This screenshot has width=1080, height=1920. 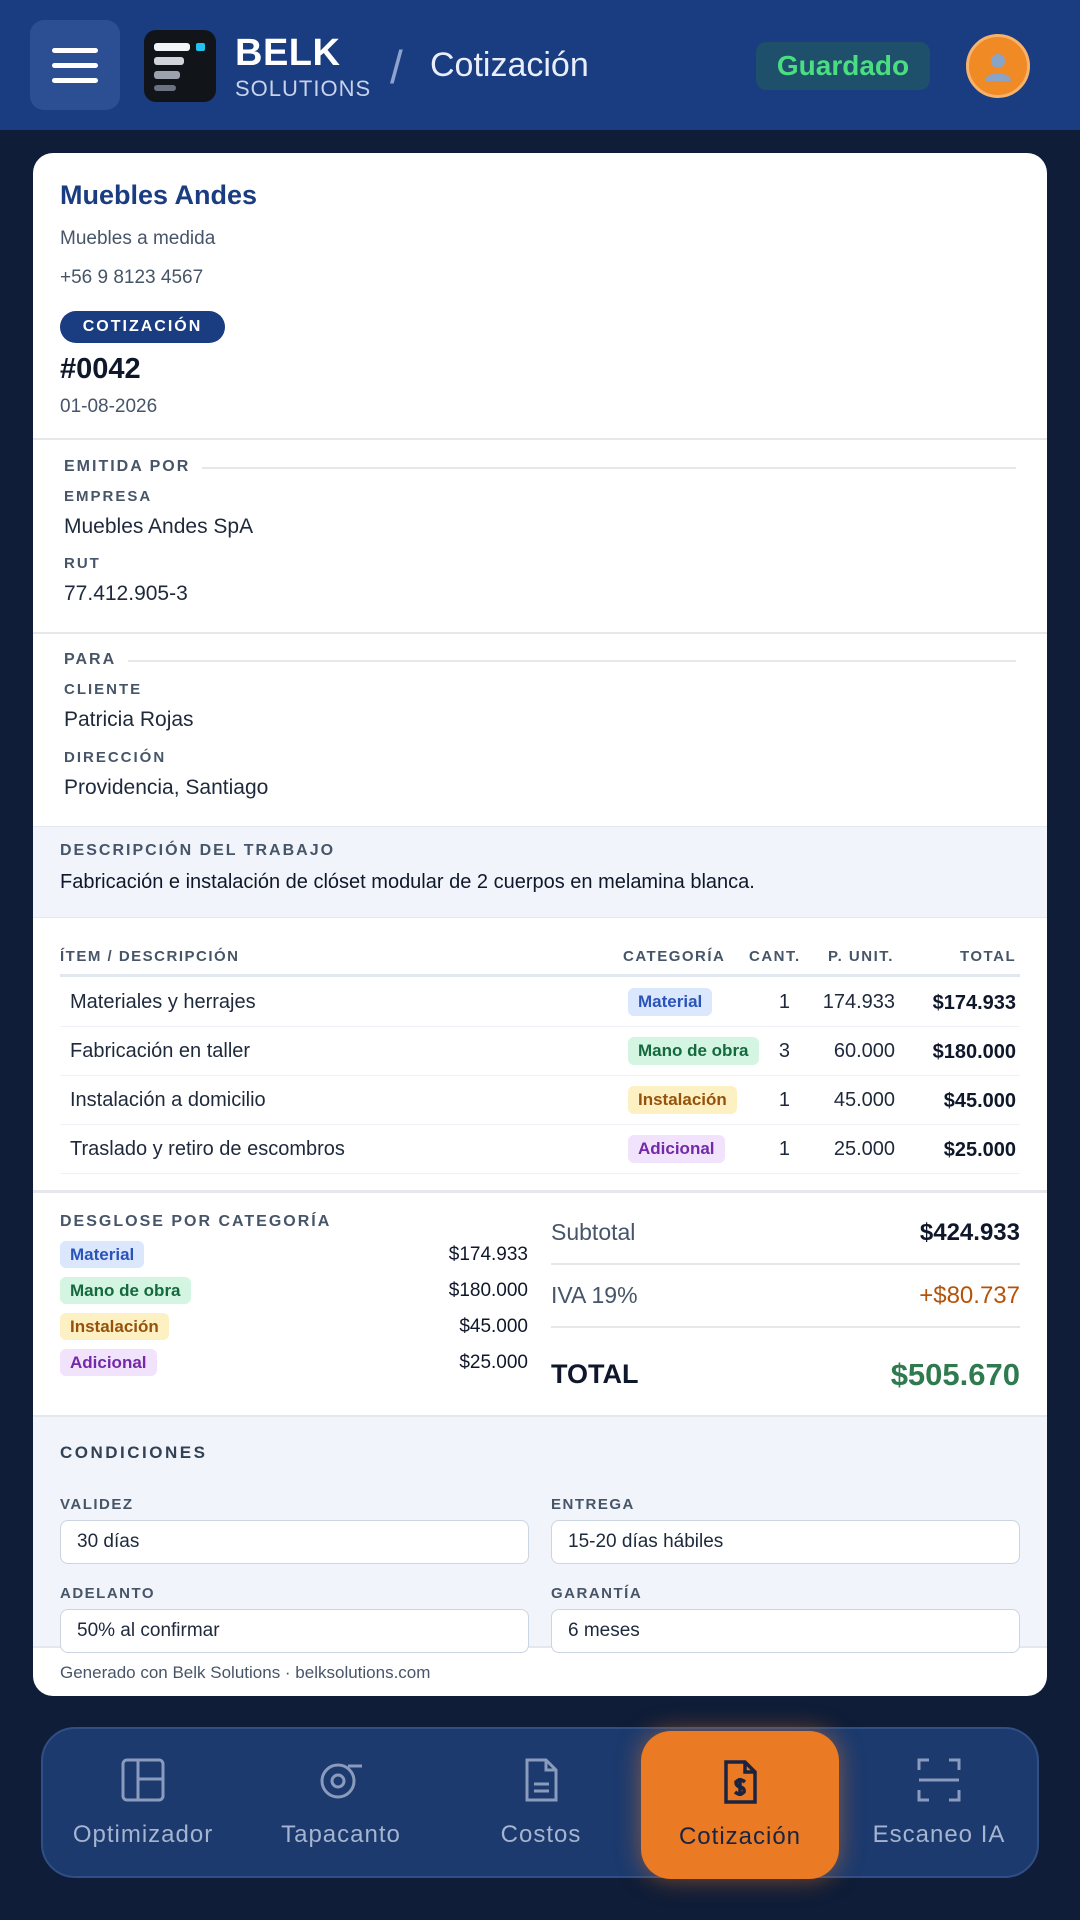 What do you see at coordinates (114, 1326) in the screenshot?
I see `breakdown-category-badge: Instalación` at bounding box center [114, 1326].